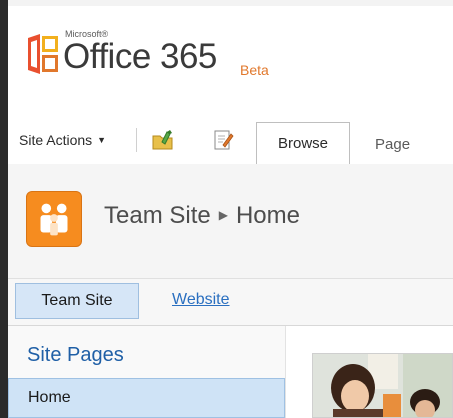 This screenshot has width=453, height=418. I want to click on office-logo-icon, so click(43, 54).